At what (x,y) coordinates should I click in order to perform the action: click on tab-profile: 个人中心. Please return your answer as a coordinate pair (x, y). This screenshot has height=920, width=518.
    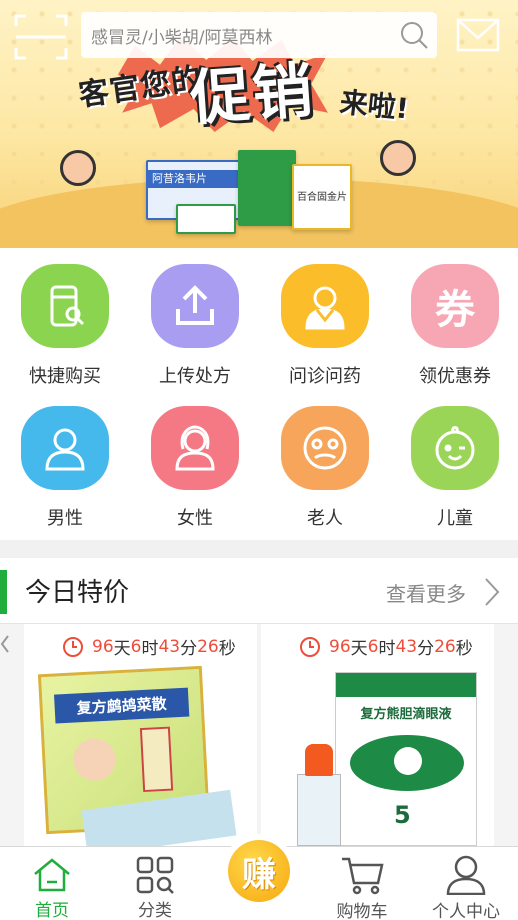
    Looking at the image, I should click on (466, 883).